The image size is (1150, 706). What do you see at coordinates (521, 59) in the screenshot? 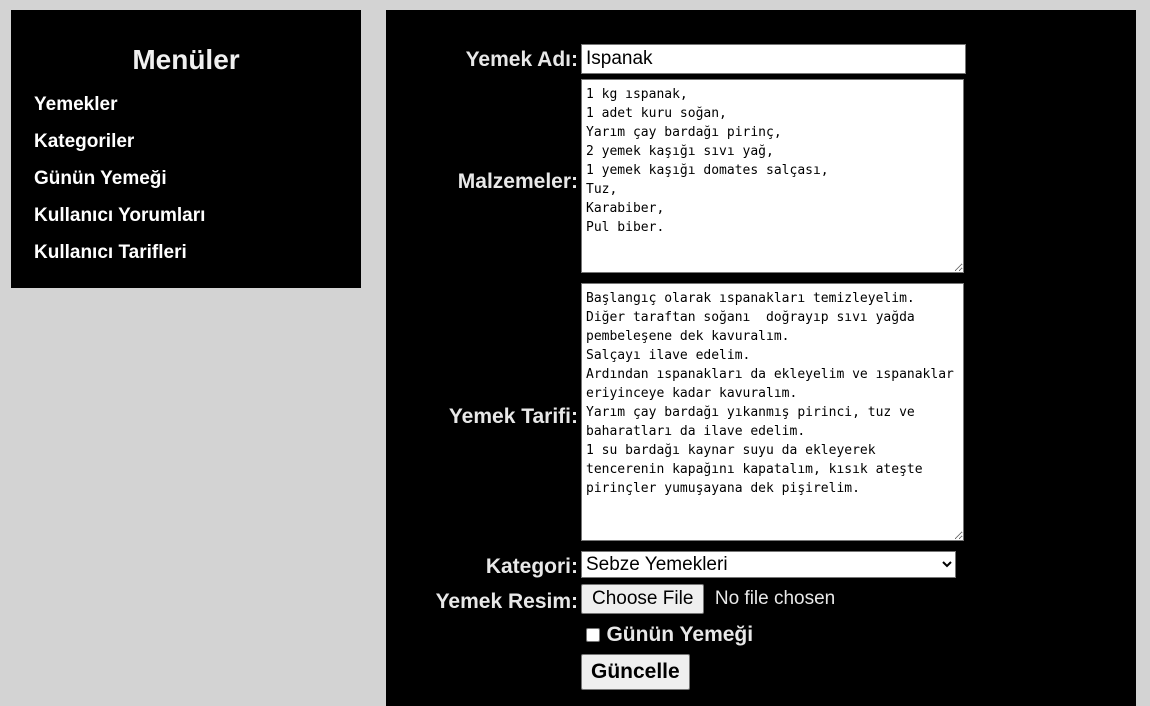
I see `name-label: Yemek Adı:` at bounding box center [521, 59].